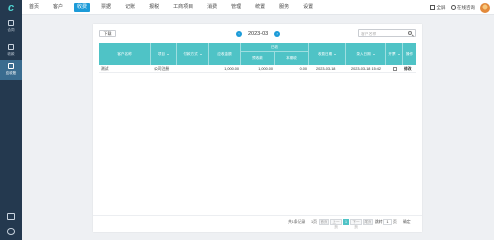  I want to click on prev-page-button: 上一页, so click(336, 224).